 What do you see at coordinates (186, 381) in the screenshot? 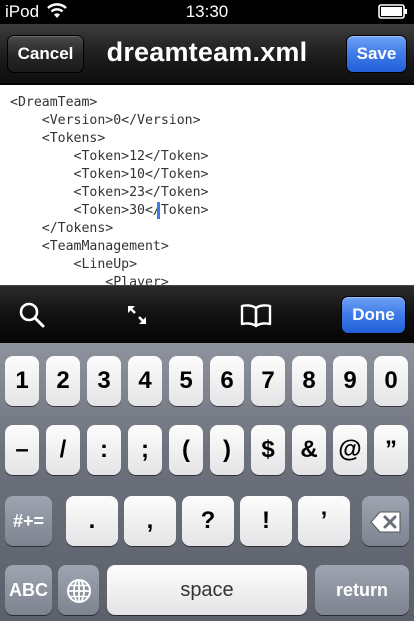
I see `key-5: 5` at bounding box center [186, 381].